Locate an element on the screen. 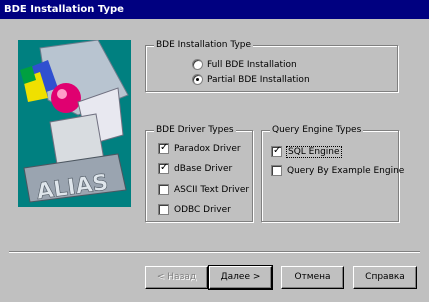 The width and height of the screenshot is (429, 302). driver-types-legend: BDE Driver Types is located at coordinates (195, 130).